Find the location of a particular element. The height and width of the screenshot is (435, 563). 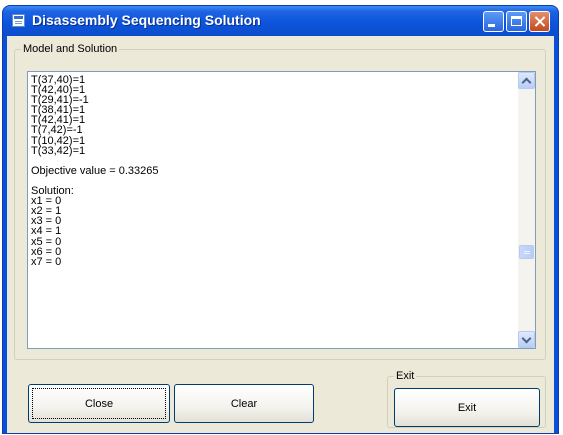

window-title: Disassembly Sequencing Solution is located at coordinates (146, 20).